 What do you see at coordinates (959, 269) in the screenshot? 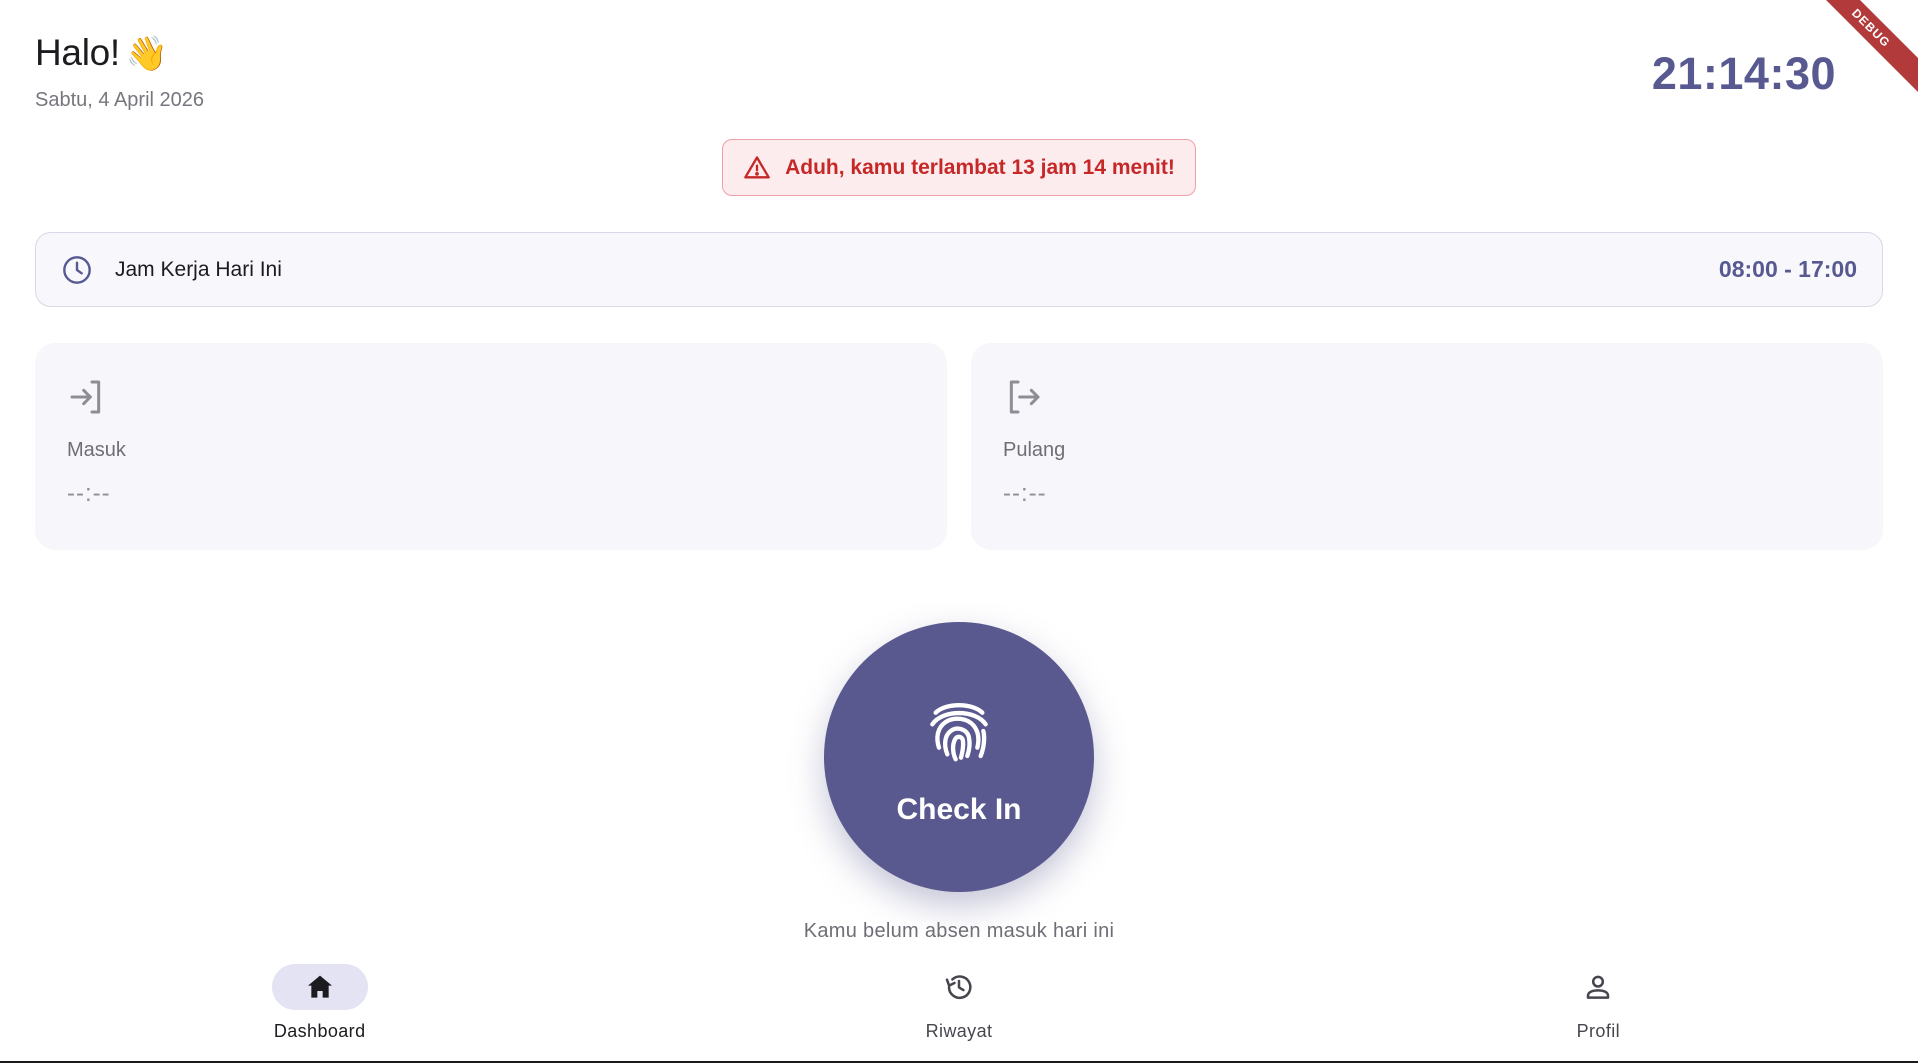
I see `work-hours-bar: Jam Kerja Hari Ini 08:00 - 17:00` at bounding box center [959, 269].